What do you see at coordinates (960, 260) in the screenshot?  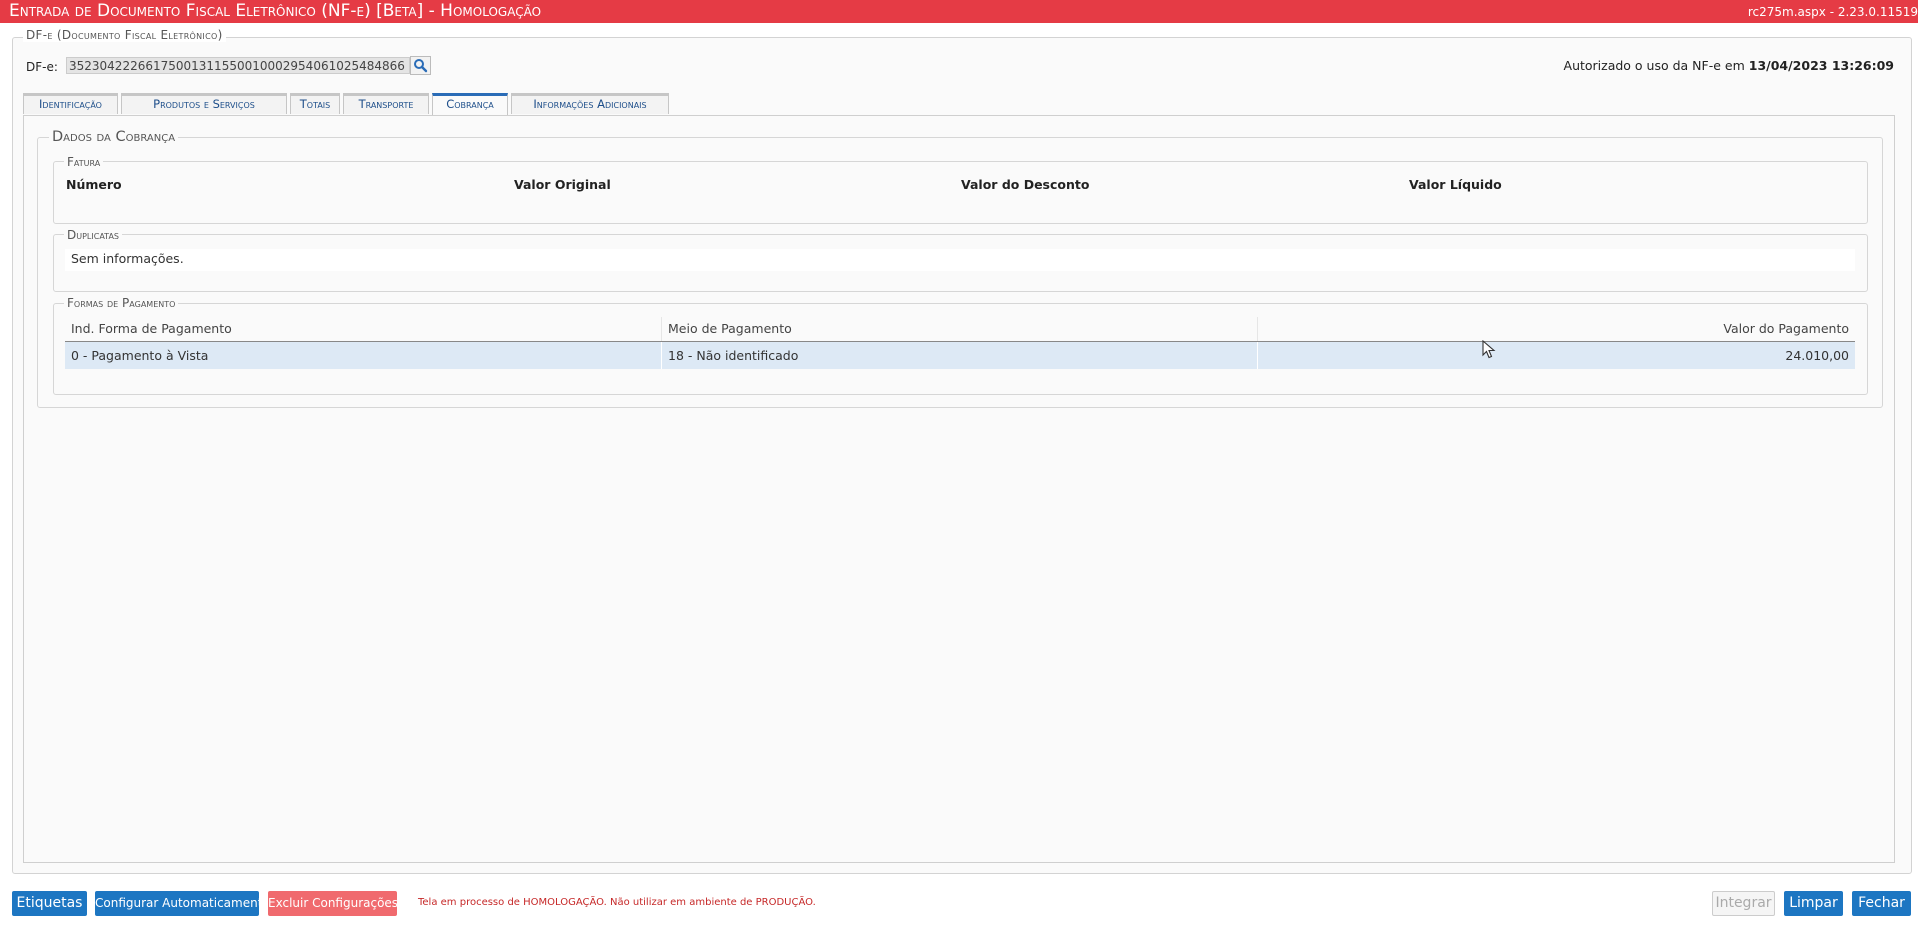 I see `duplicatas-empty-message: Sem informações.` at bounding box center [960, 260].